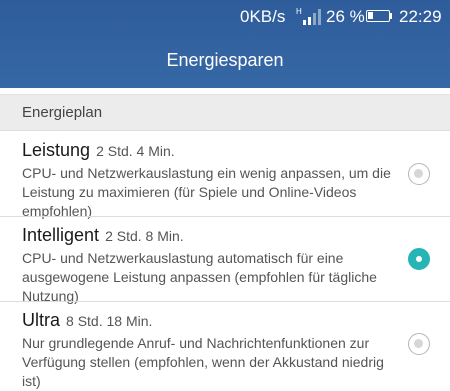 The image size is (450, 391). I want to click on battery-fill, so click(370, 15).